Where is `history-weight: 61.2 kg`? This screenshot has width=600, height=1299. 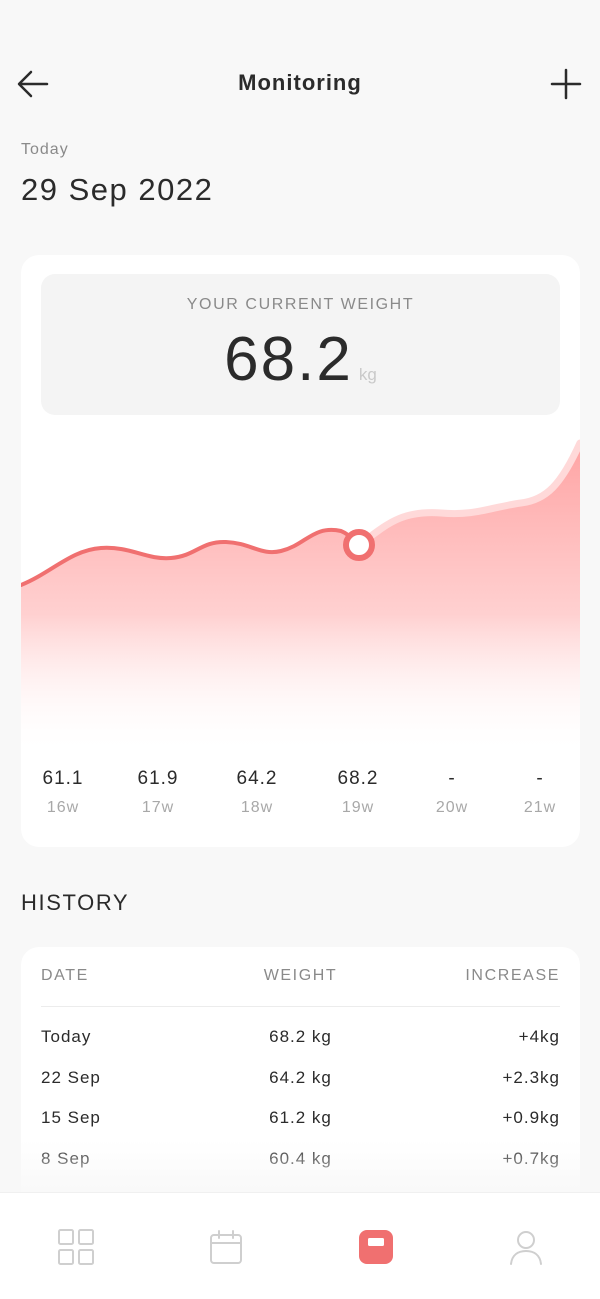
history-weight: 61.2 kg is located at coordinates (300, 1117).